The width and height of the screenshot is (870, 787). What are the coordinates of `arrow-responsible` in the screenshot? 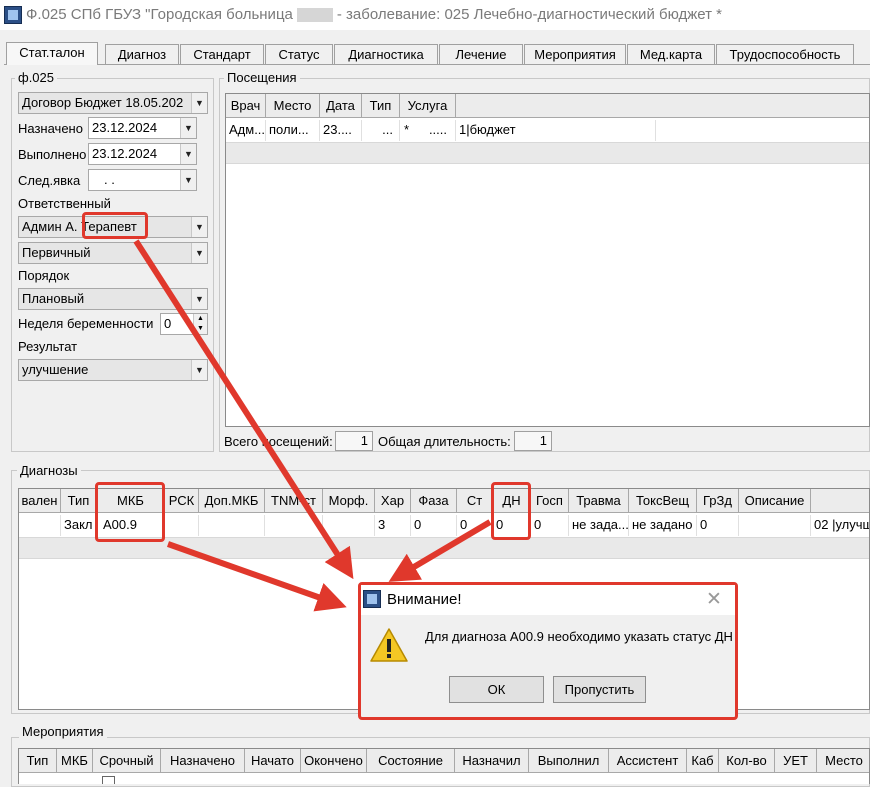 It's located at (243, 409).